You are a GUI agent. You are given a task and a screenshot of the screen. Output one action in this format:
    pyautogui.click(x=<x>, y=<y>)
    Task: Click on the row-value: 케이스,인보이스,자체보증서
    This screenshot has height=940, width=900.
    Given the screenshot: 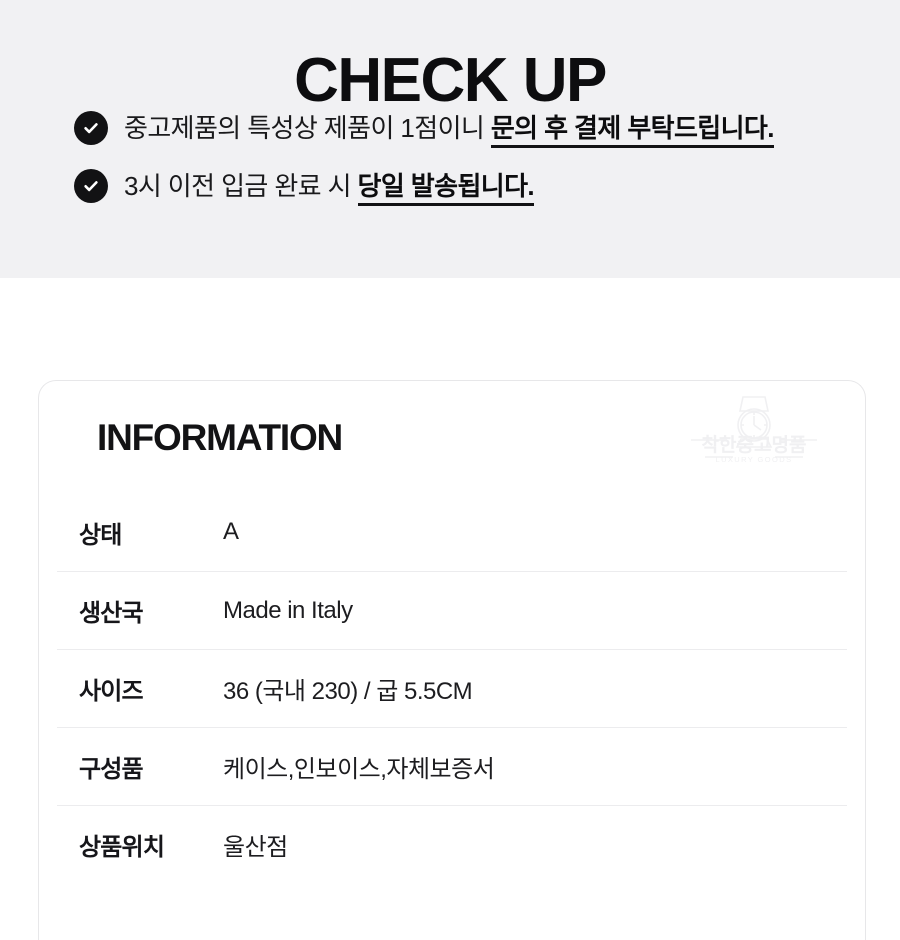 What is the action you would take?
    pyautogui.click(x=359, y=769)
    